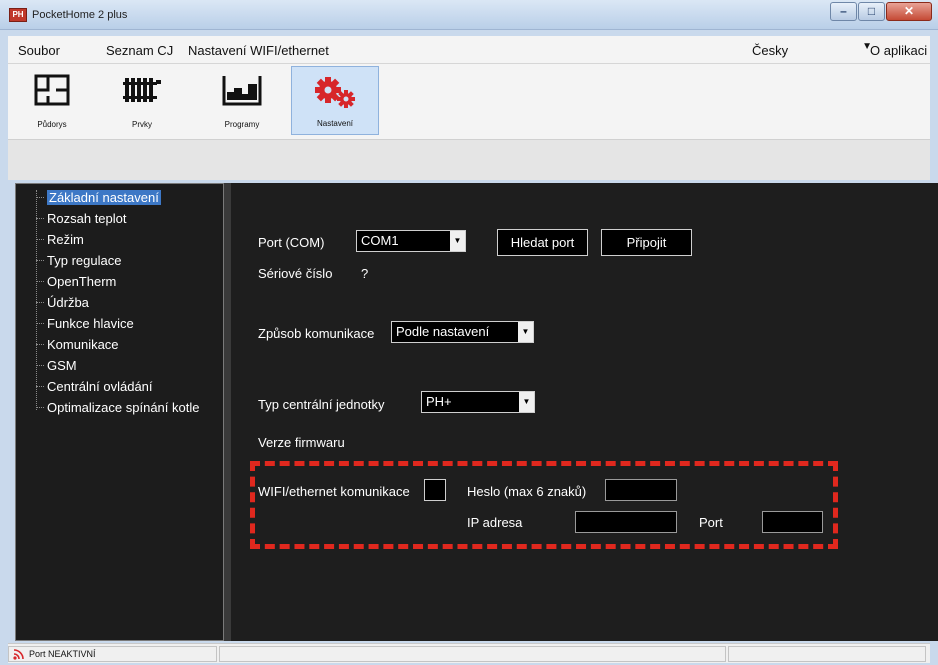  I want to click on connect-button: Připojit, so click(646, 242).